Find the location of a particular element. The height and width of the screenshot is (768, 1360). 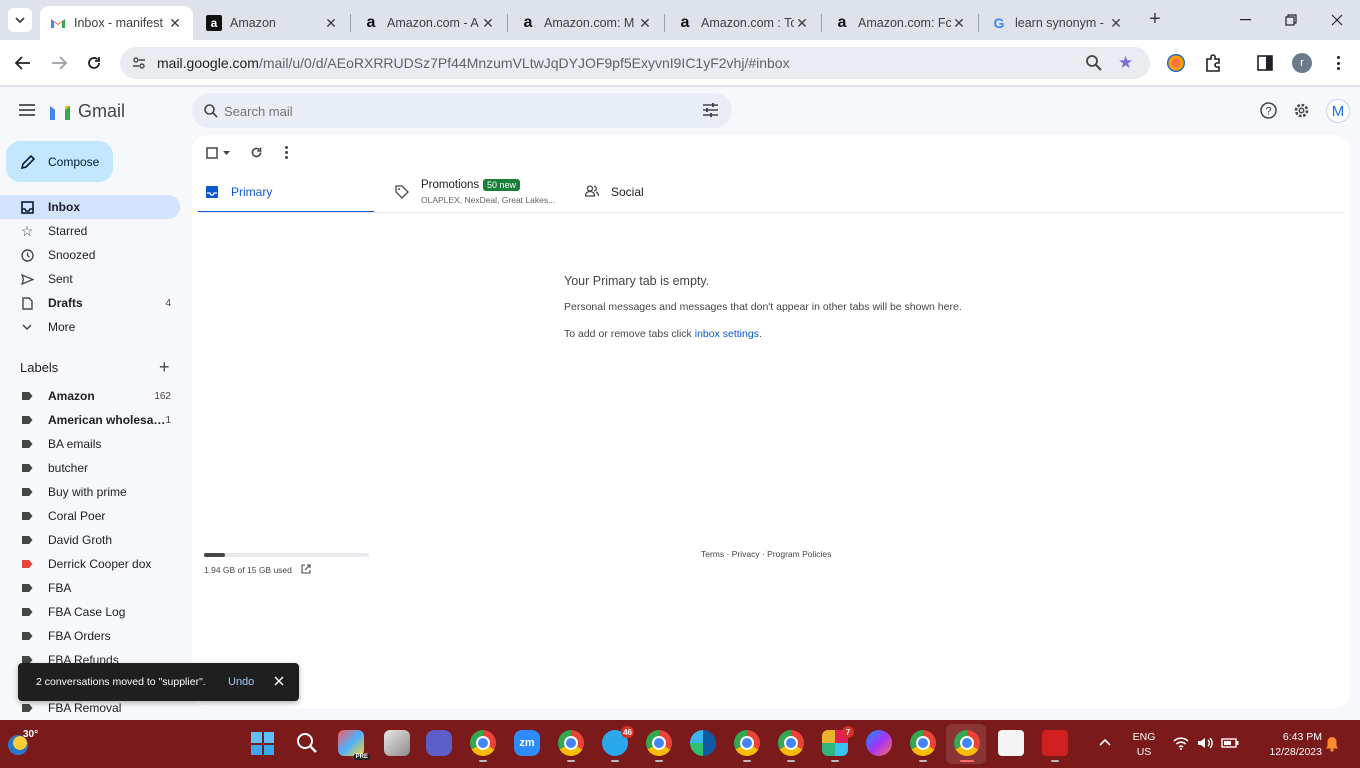

open-in-new-icon is located at coordinates (306, 569).